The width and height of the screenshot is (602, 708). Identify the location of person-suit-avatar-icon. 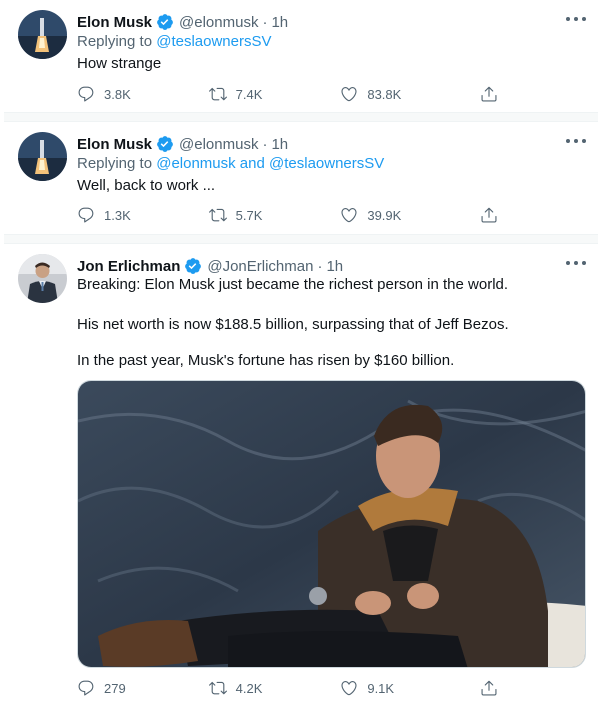
(42, 278).